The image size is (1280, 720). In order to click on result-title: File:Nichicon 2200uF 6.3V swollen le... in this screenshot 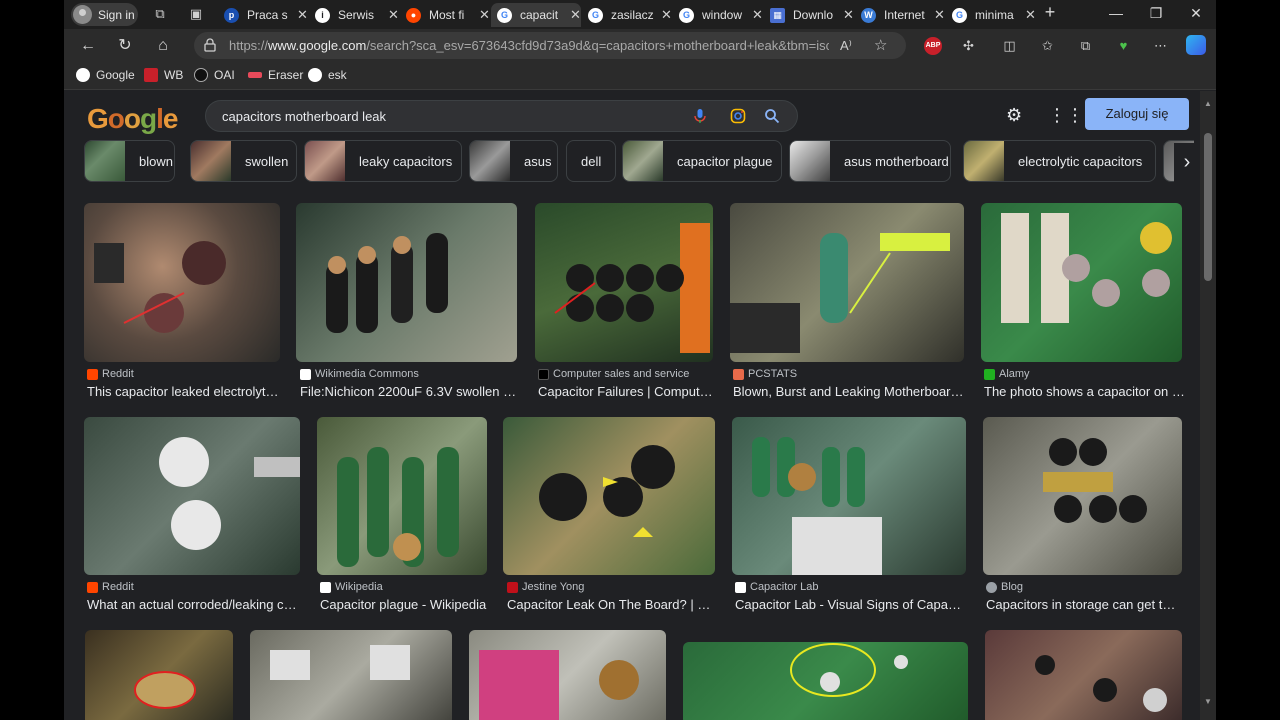, I will do `click(408, 391)`.